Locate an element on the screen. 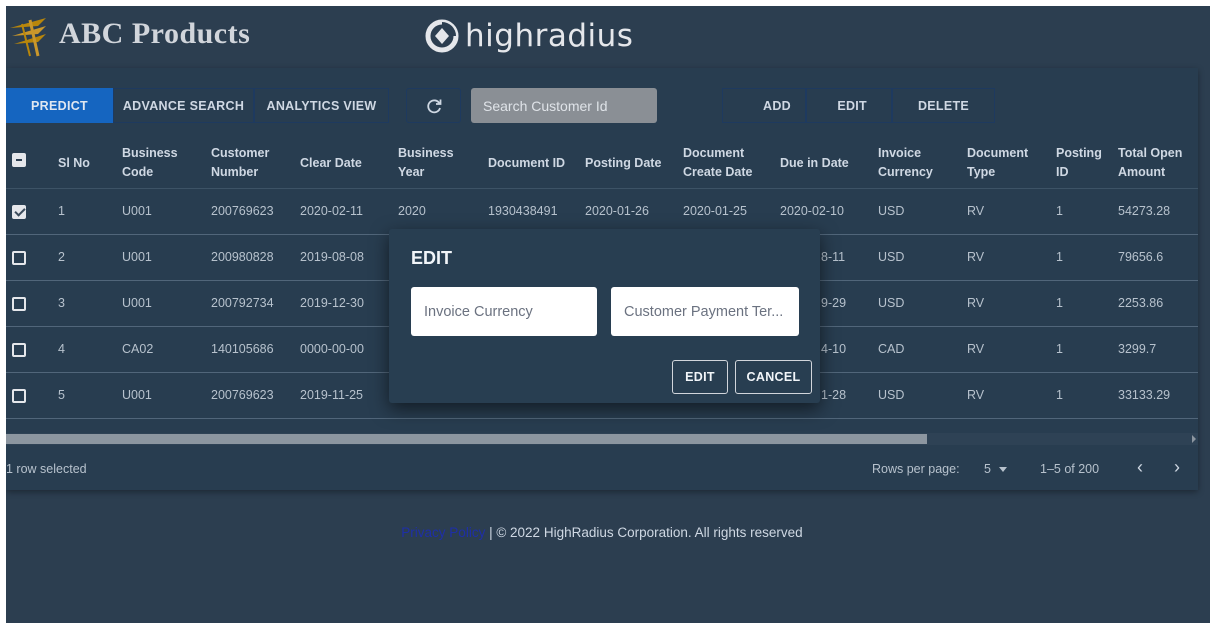 Image resolution: width=1210 pixels, height=623 pixels. edit-button: EDIT is located at coordinates (849, 105).